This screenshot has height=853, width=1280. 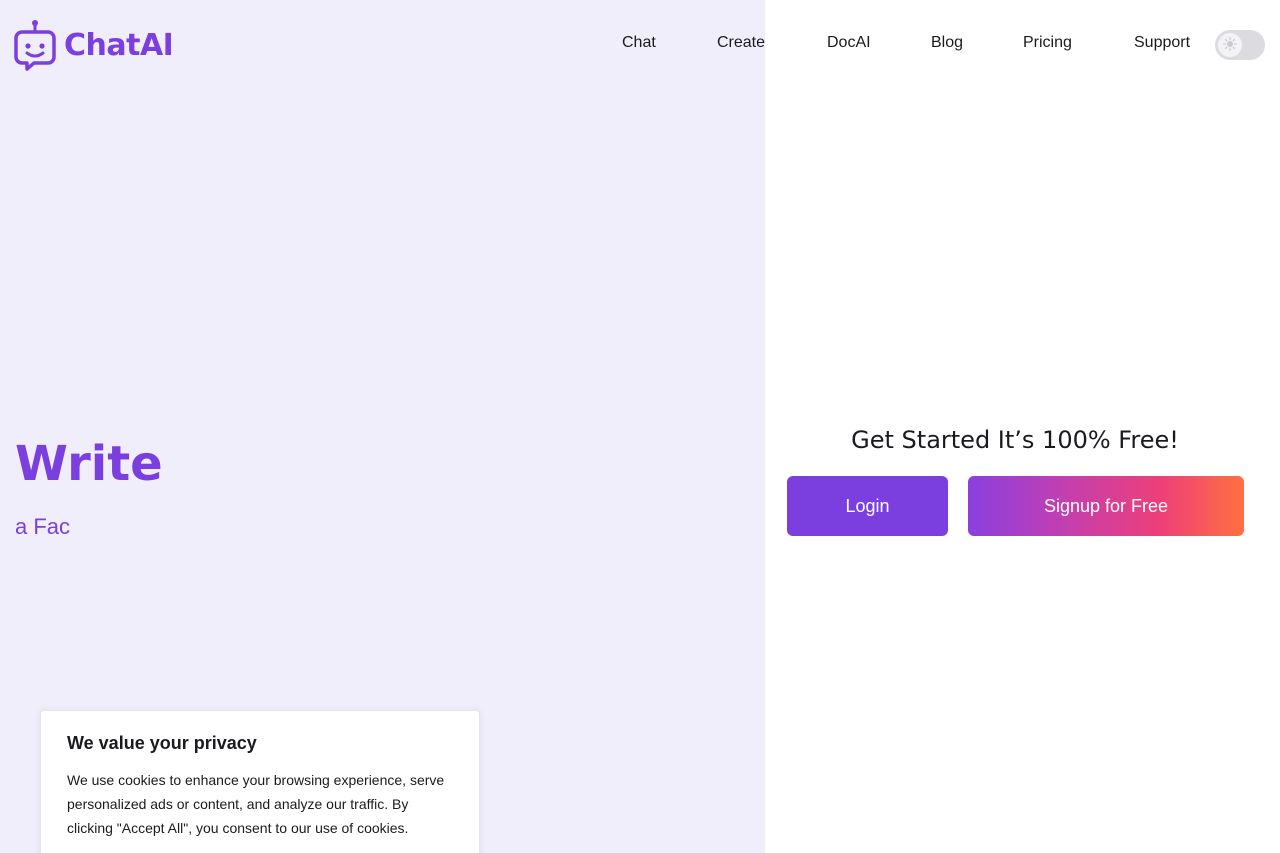 I want to click on sun-icon, so click(x=1230, y=45).